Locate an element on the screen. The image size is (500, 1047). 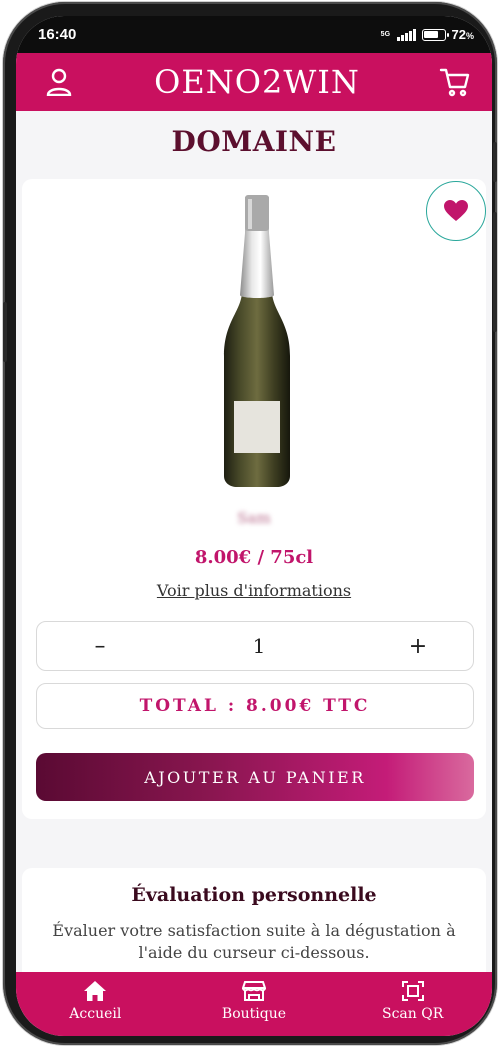
nav-item-scan-qr: Scan QR is located at coordinates (413, 1001).